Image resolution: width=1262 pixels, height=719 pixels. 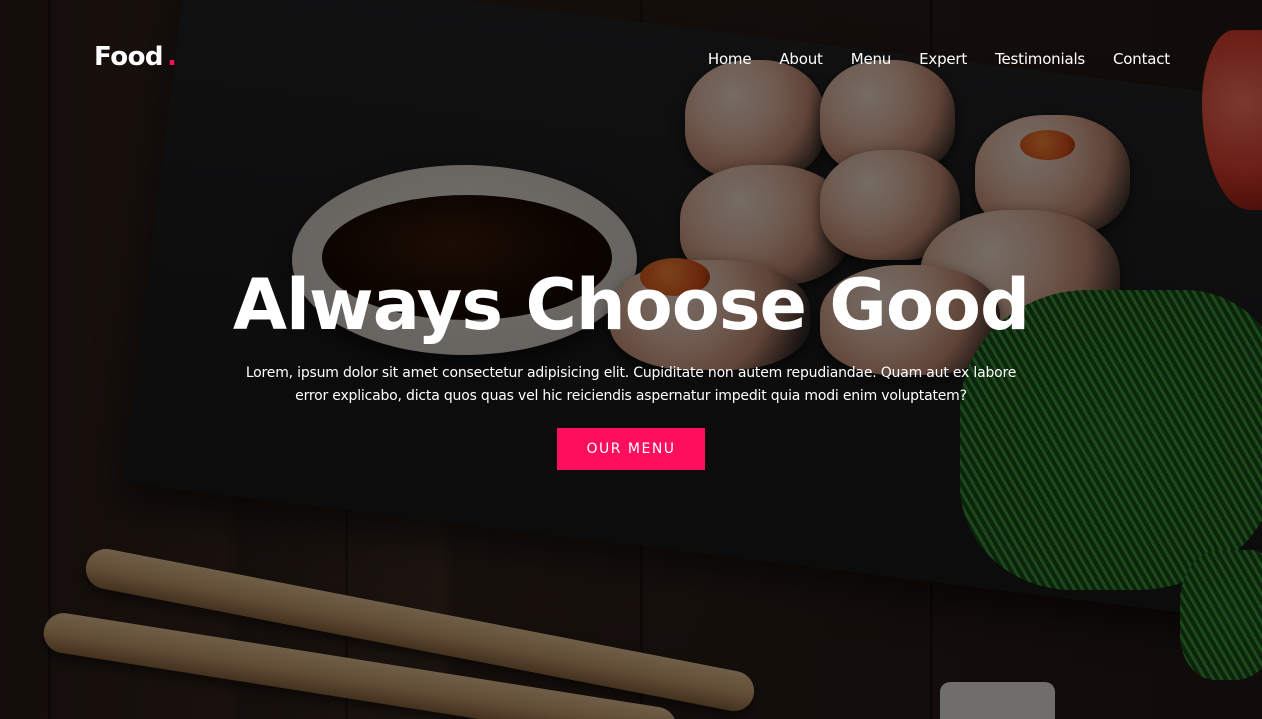 What do you see at coordinates (1141, 59) in the screenshot?
I see `nav-link-contact: Contact` at bounding box center [1141, 59].